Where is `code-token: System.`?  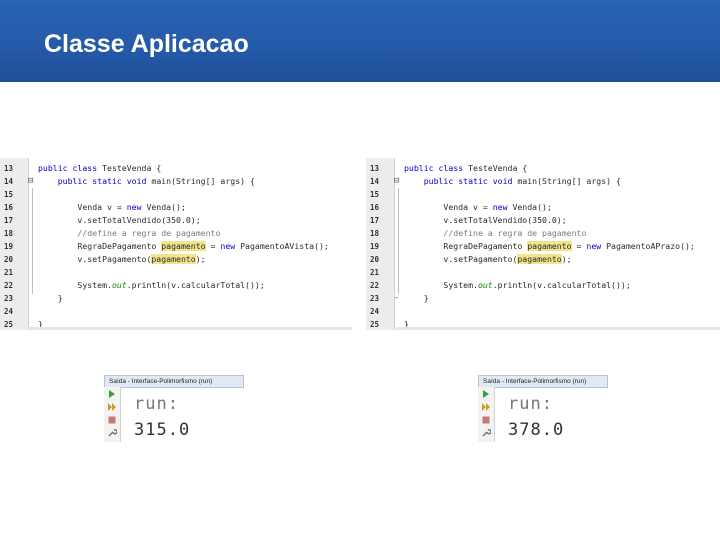 code-token: System. is located at coordinates (75, 285).